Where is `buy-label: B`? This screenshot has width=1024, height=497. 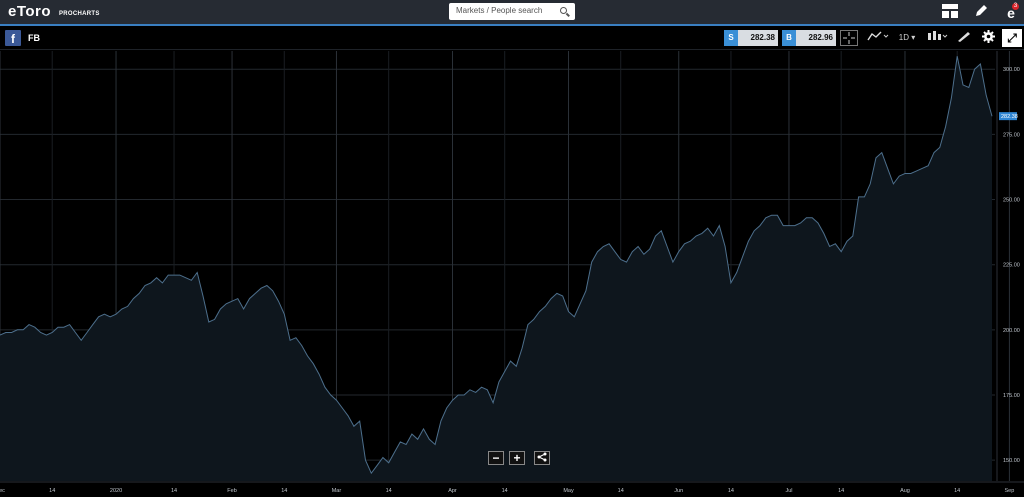 buy-label: B is located at coordinates (789, 38).